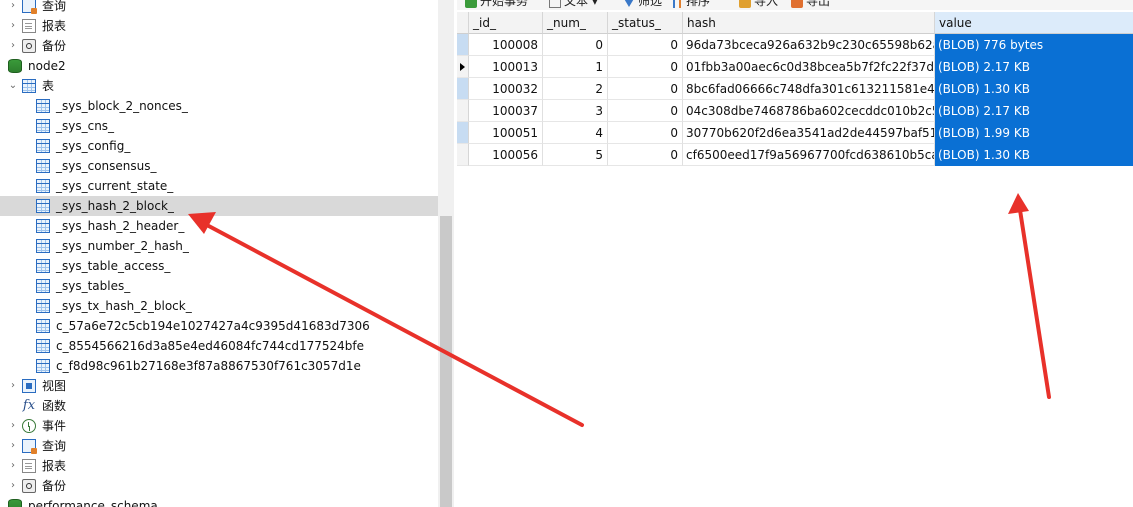 The width and height of the screenshot is (1133, 507). I want to click on tree-scrollbar-thumb, so click(446, 361).